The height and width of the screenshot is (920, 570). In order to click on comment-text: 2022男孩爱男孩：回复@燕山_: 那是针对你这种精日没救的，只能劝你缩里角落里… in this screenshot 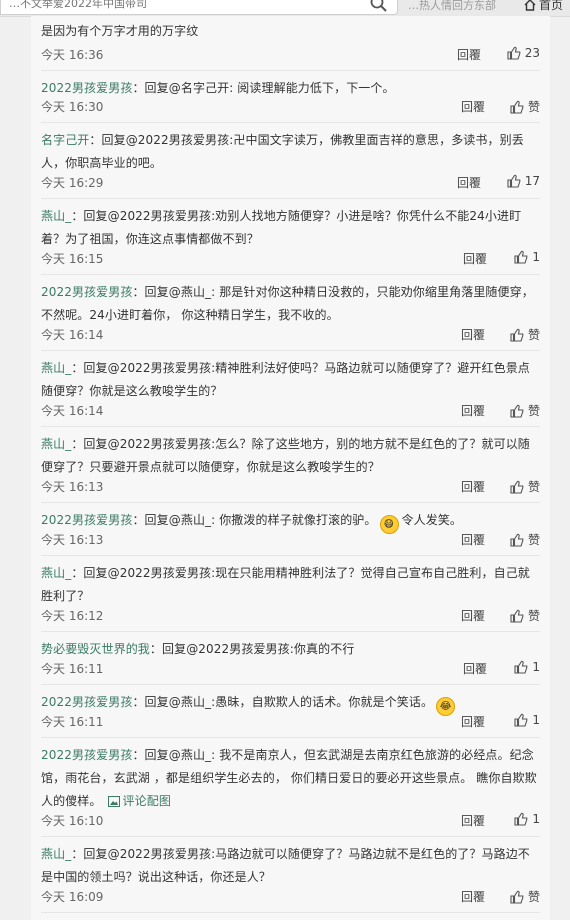, I will do `click(290, 304)`.